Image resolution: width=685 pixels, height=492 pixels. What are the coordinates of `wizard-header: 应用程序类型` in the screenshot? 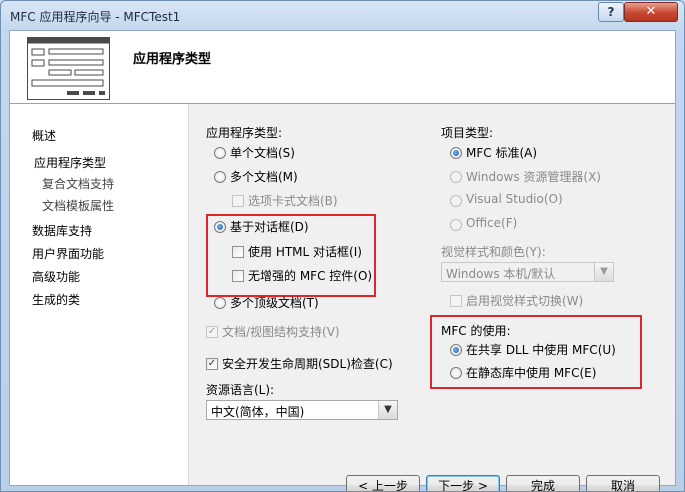 It's located at (342, 67).